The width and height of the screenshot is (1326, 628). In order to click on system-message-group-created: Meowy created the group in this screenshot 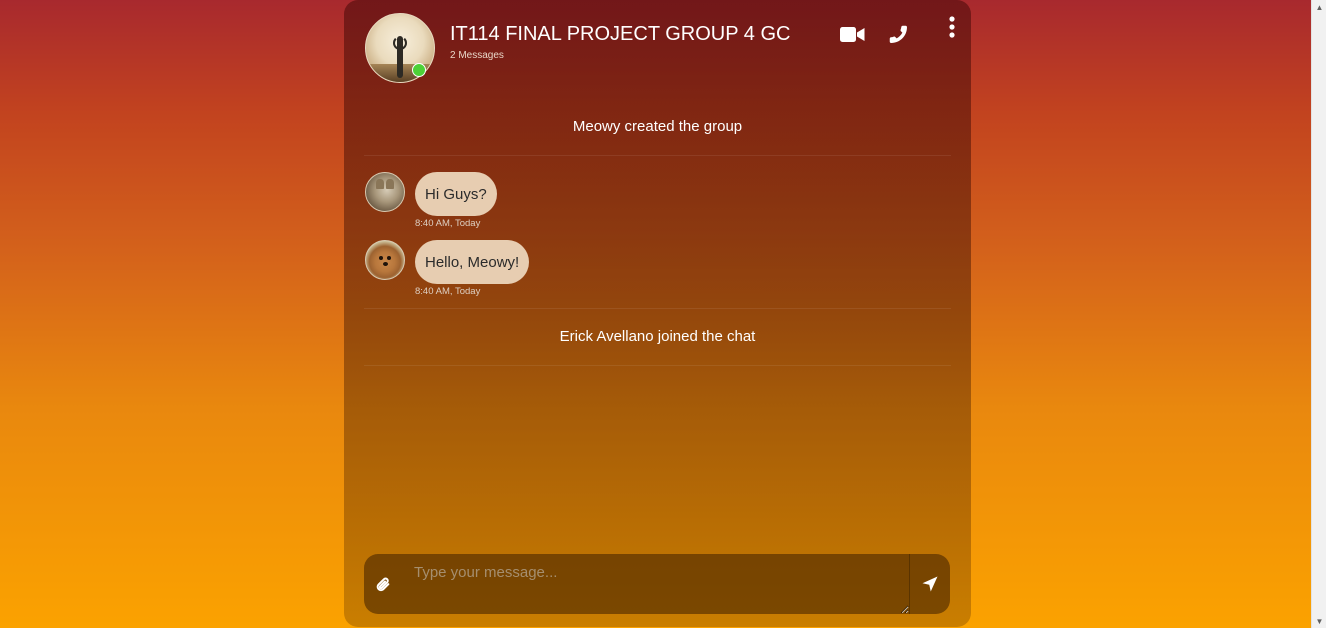, I will do `click(657, 126)`.